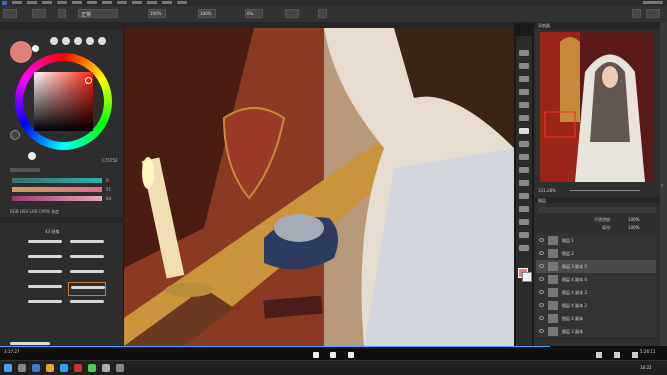  I want to click on tools-bar, so click(524, 191).